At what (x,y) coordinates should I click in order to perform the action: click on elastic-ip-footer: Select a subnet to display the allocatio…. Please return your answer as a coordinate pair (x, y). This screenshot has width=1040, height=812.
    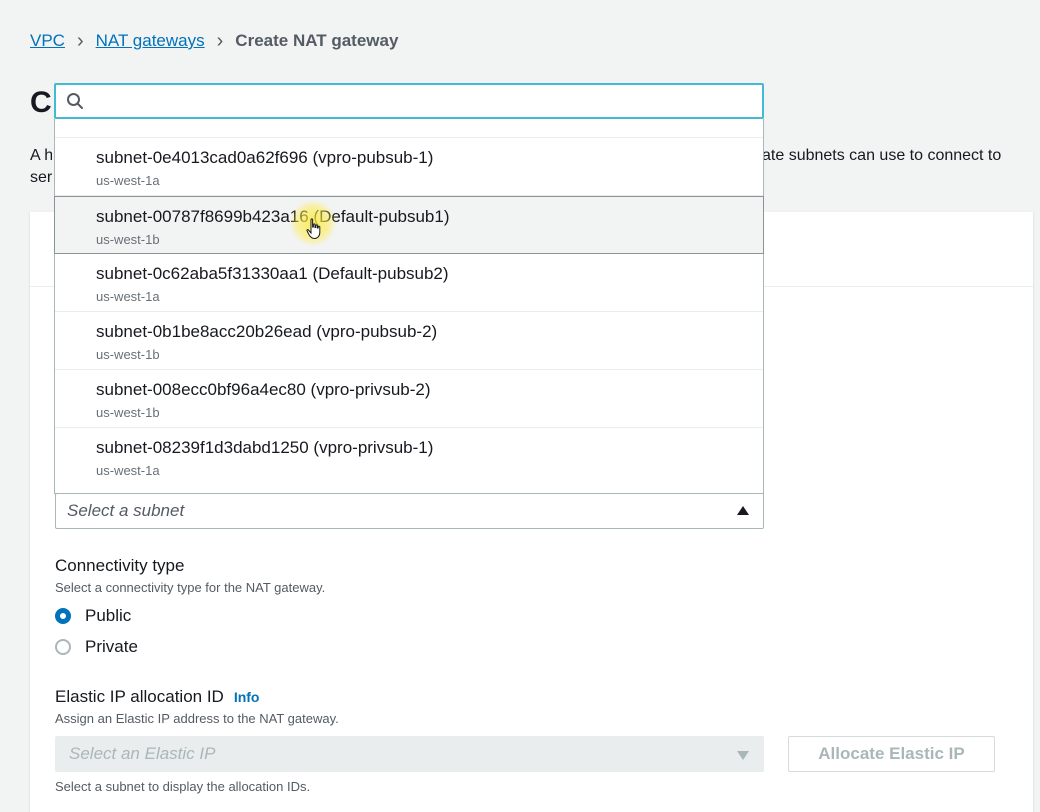
    Looking at the image, I should click on (183, 786).